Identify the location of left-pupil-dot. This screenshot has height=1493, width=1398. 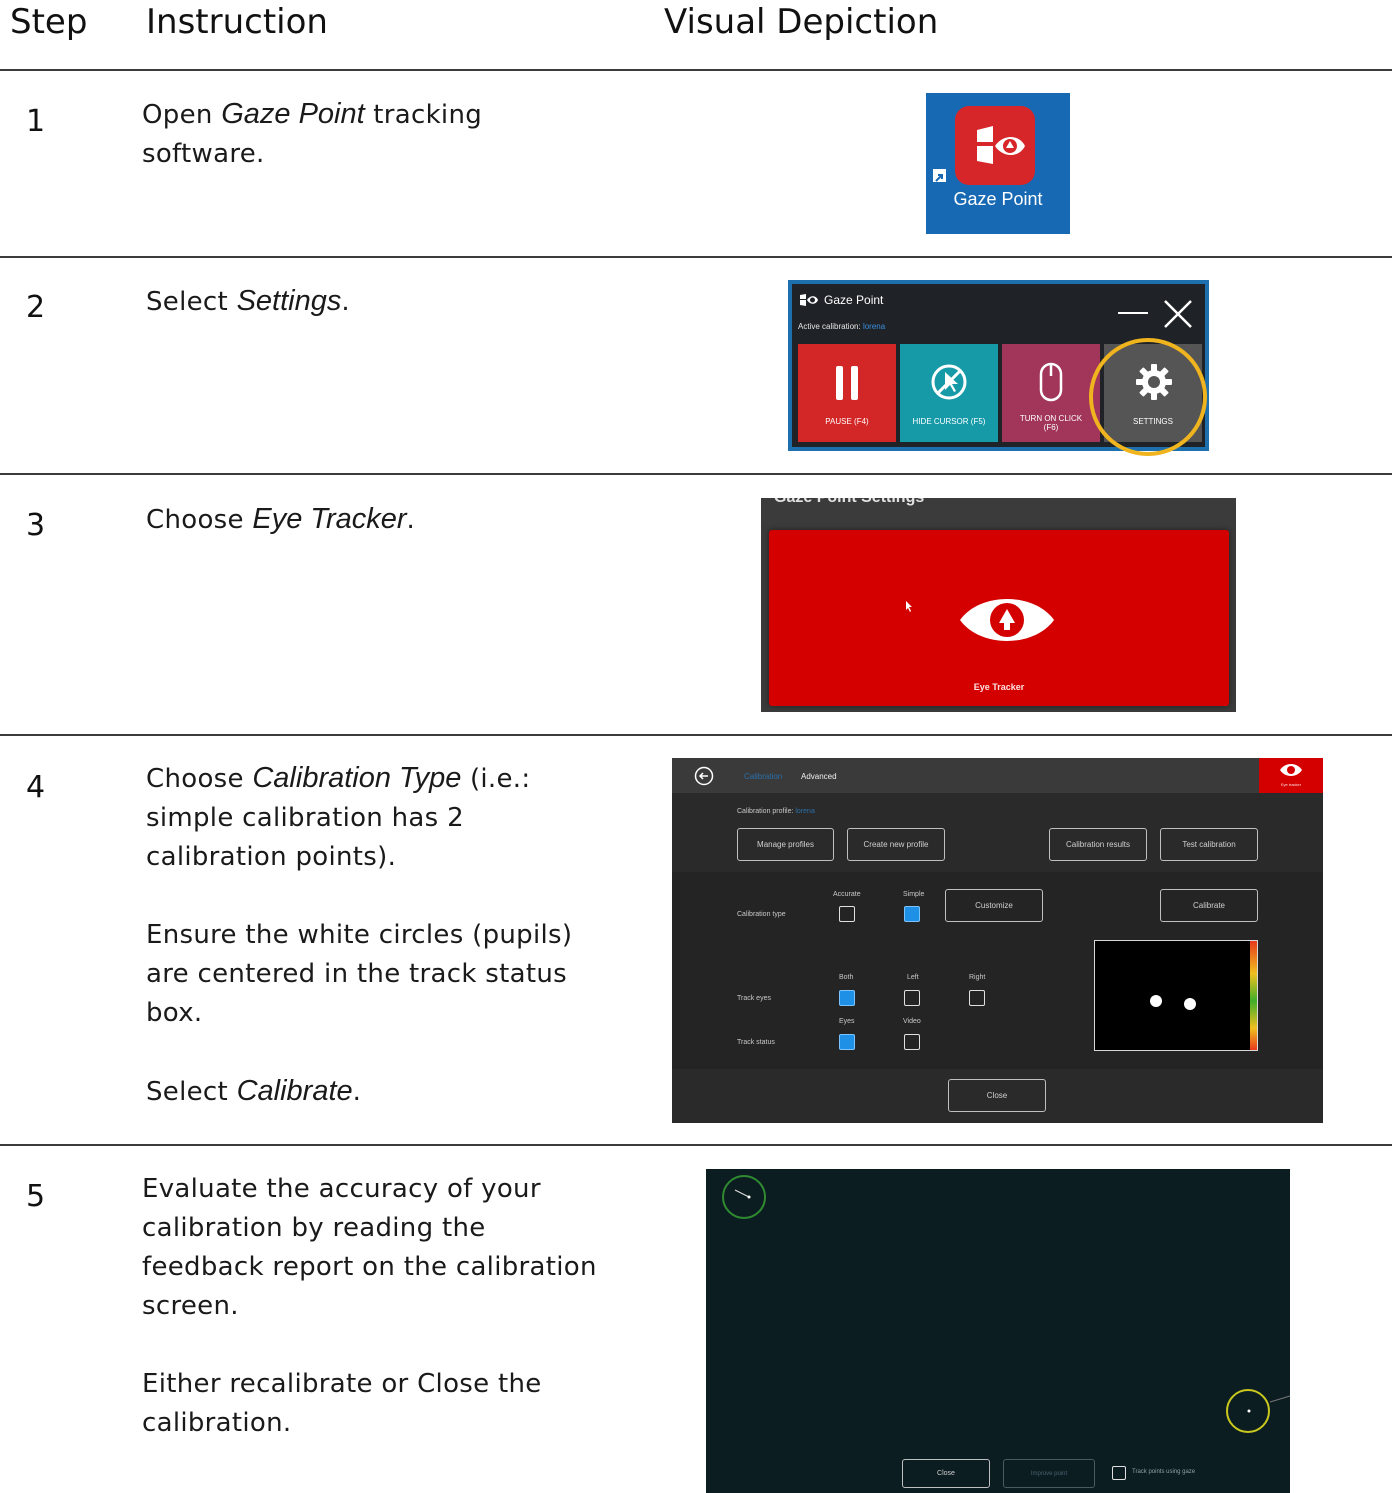
(1156, 1001).